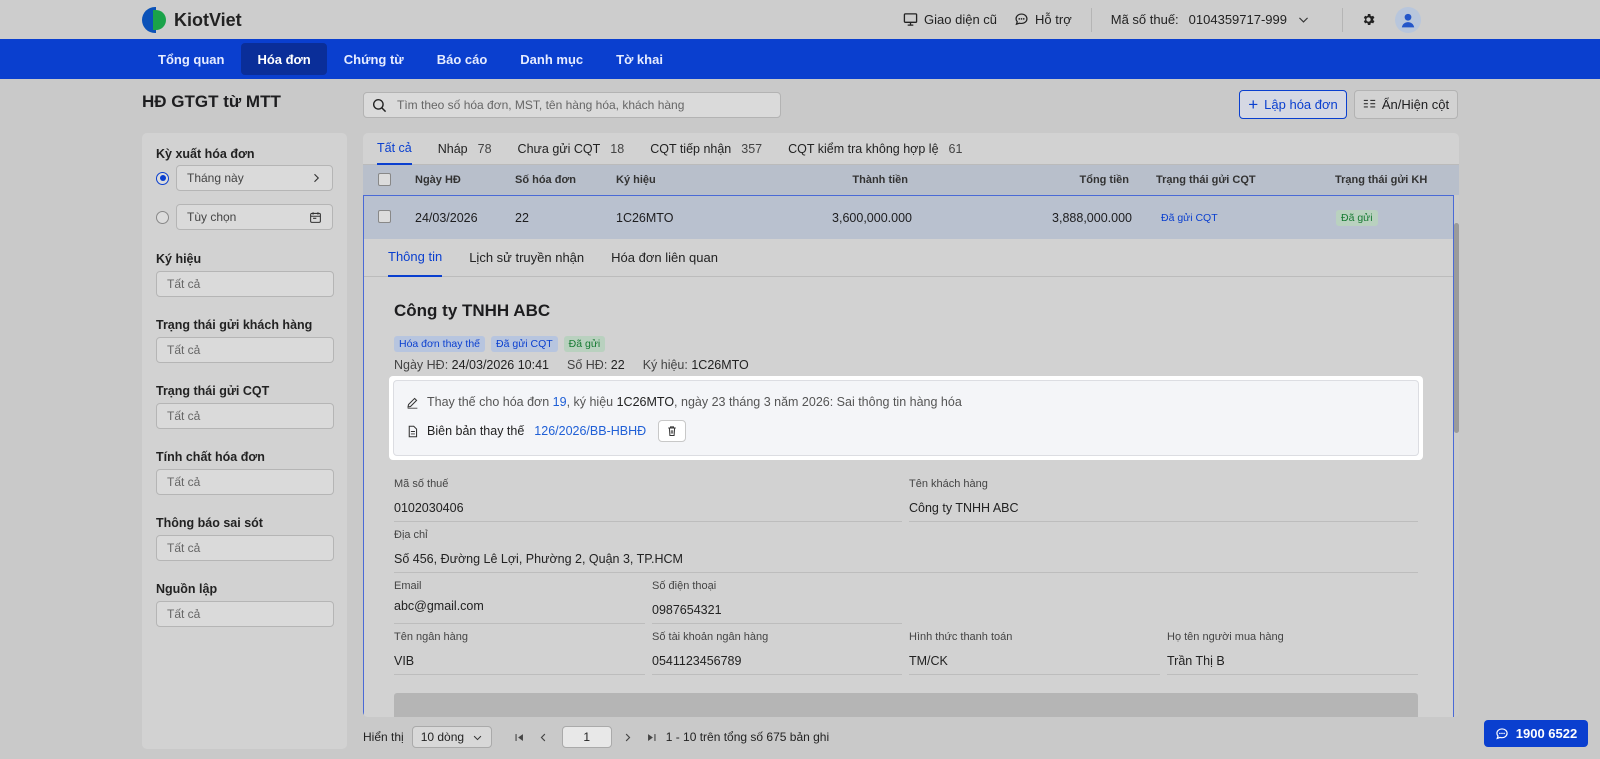 Image resolution: width=1600 pixels, height=759 pixels. I want to click on last-page-icon, so click(652, 737).